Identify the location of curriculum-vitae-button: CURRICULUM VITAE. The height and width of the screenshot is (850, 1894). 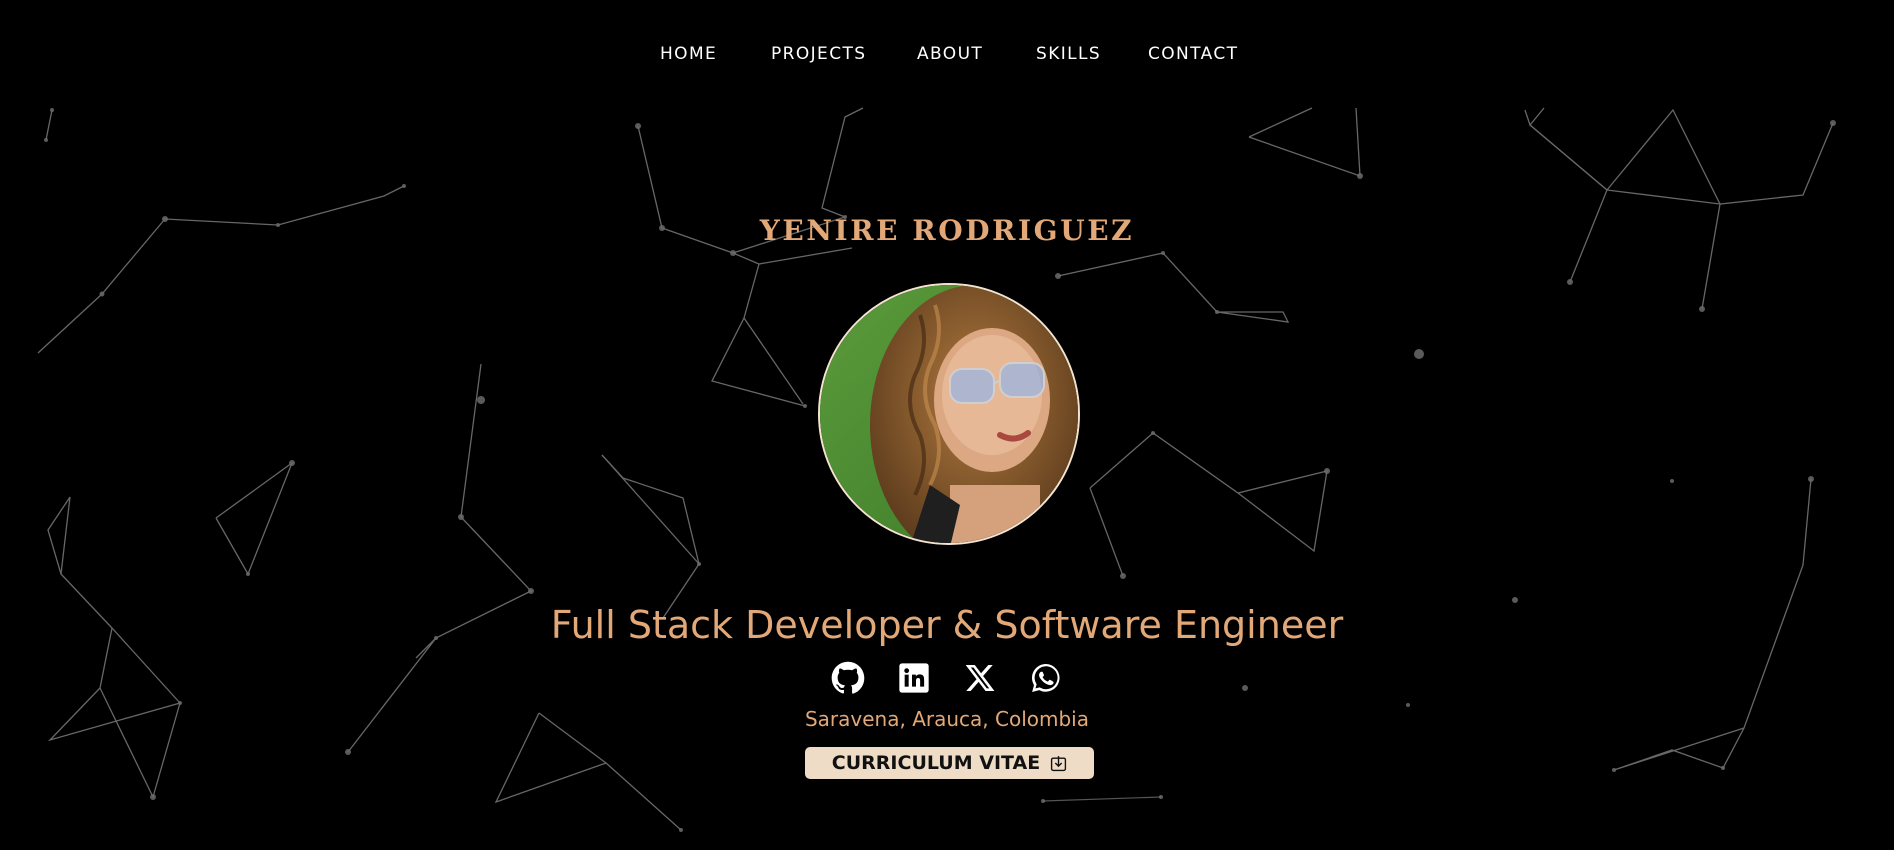
(949, 763).